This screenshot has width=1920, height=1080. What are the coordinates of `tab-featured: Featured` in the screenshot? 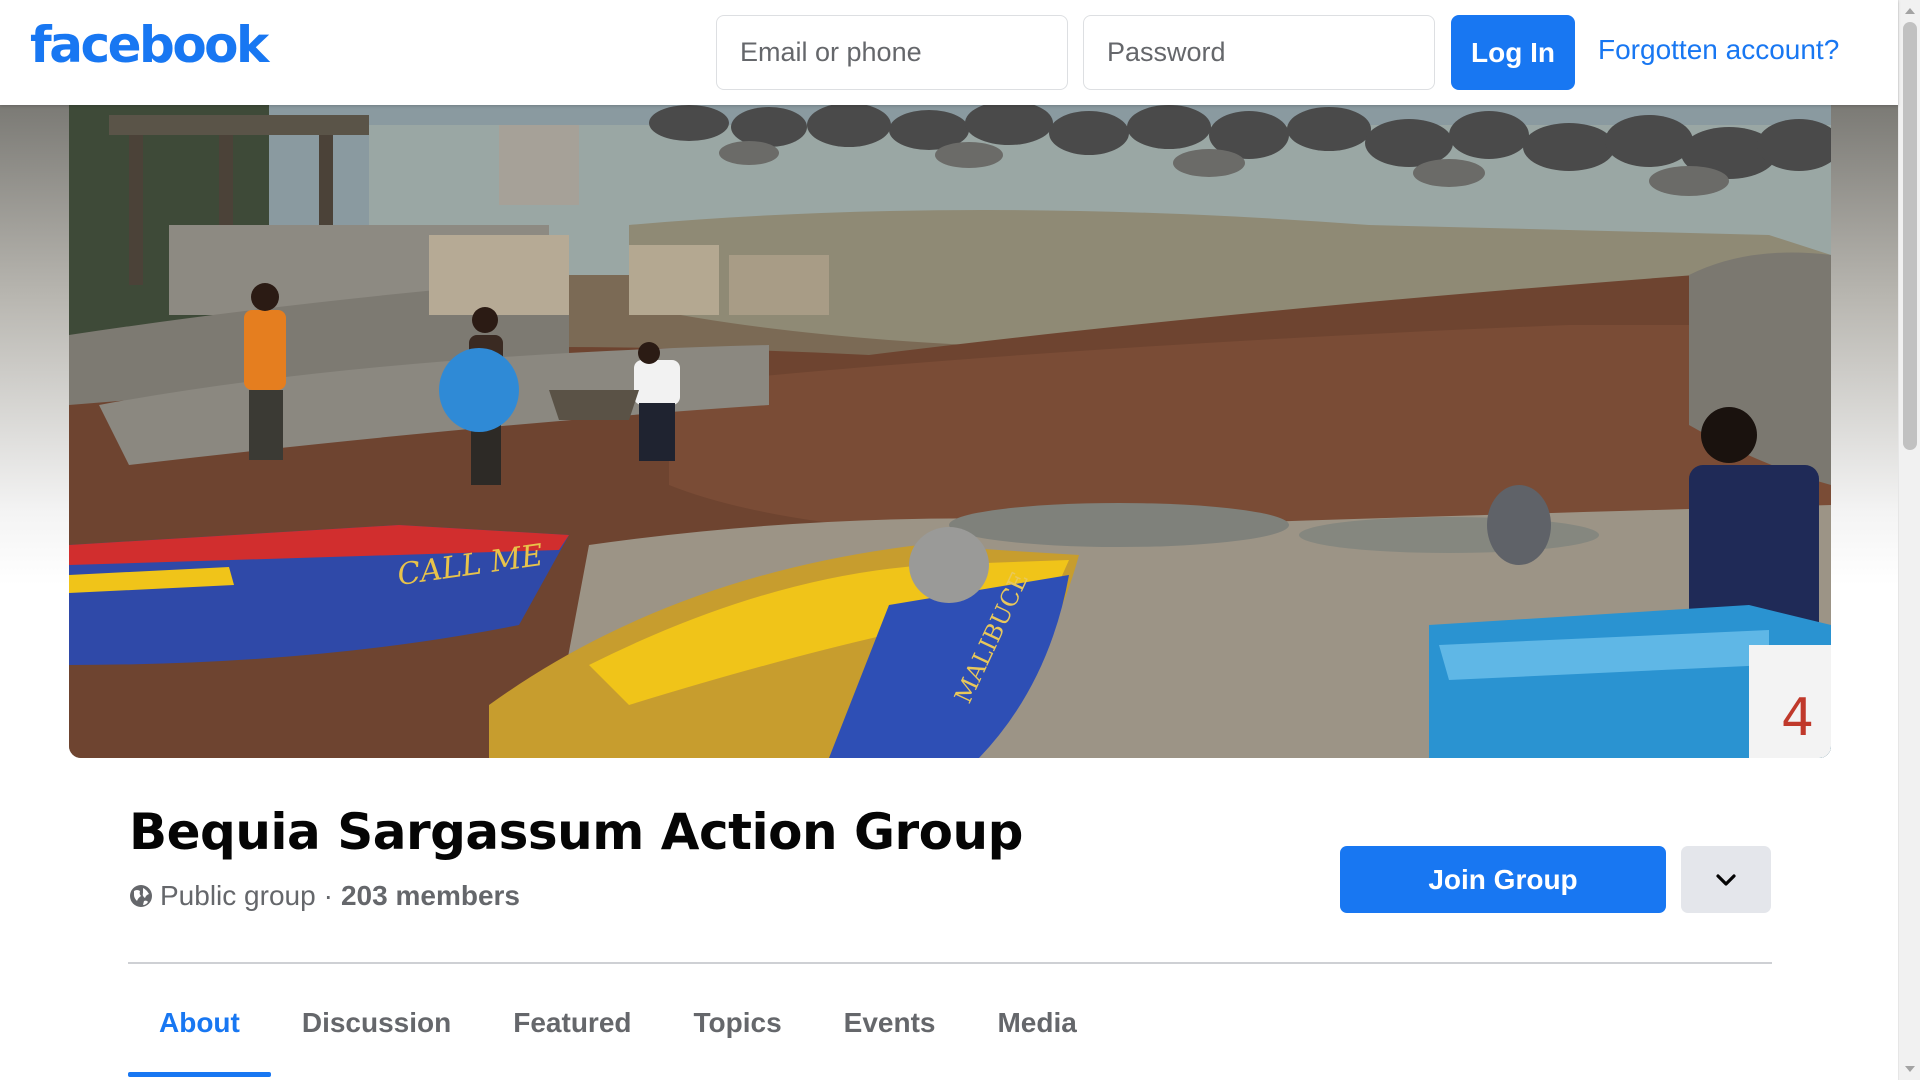 It's located at (572, 1023).